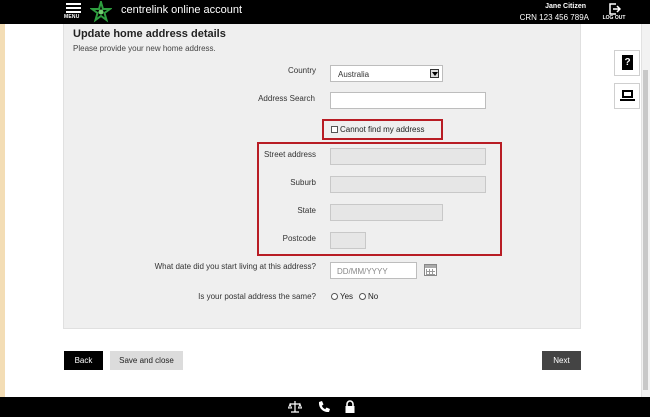 The width and height of the screenshot is (650, 417). Describe the element at coordinates (306, 210) in the screenshot. I see `state-label: State` at that location.